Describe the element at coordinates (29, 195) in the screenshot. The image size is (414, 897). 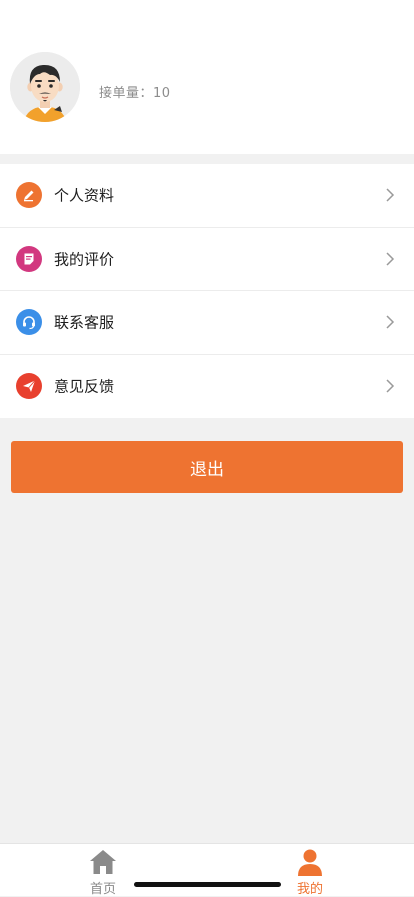
I see `edit-icon` at that location.